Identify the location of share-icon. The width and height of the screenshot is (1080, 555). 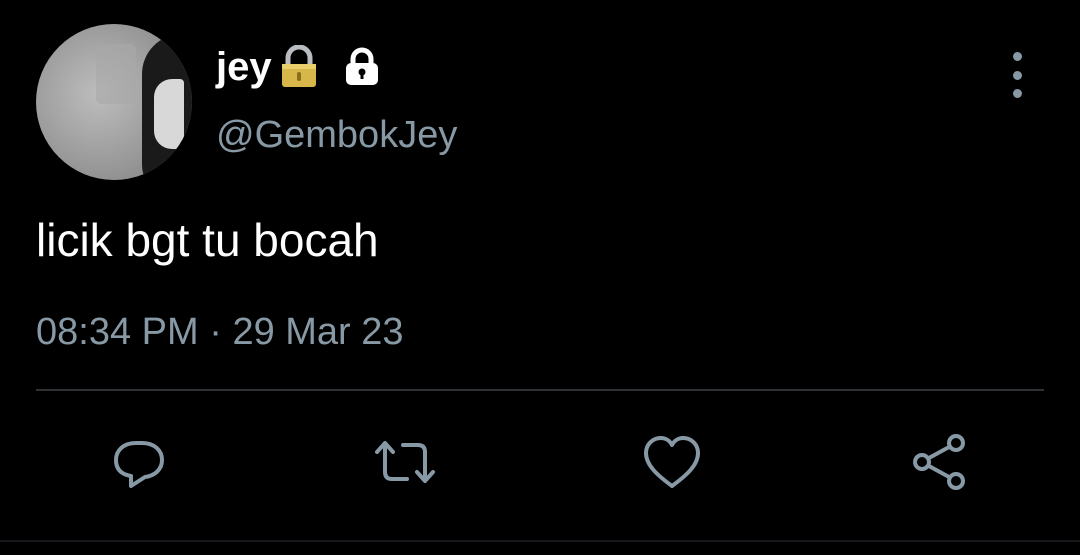
(939, 462).